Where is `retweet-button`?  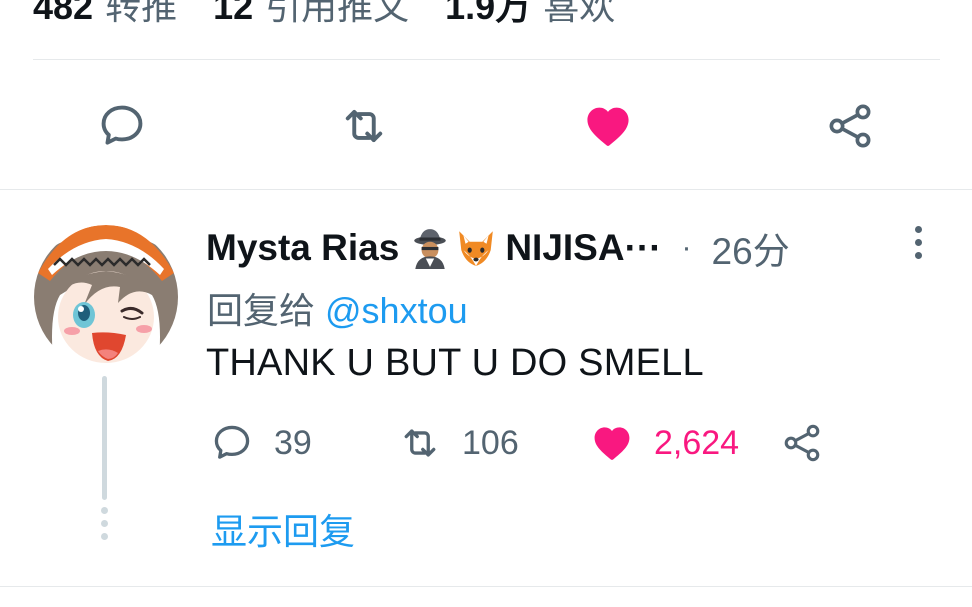 retweet-button is located at coordinates (364, 126).